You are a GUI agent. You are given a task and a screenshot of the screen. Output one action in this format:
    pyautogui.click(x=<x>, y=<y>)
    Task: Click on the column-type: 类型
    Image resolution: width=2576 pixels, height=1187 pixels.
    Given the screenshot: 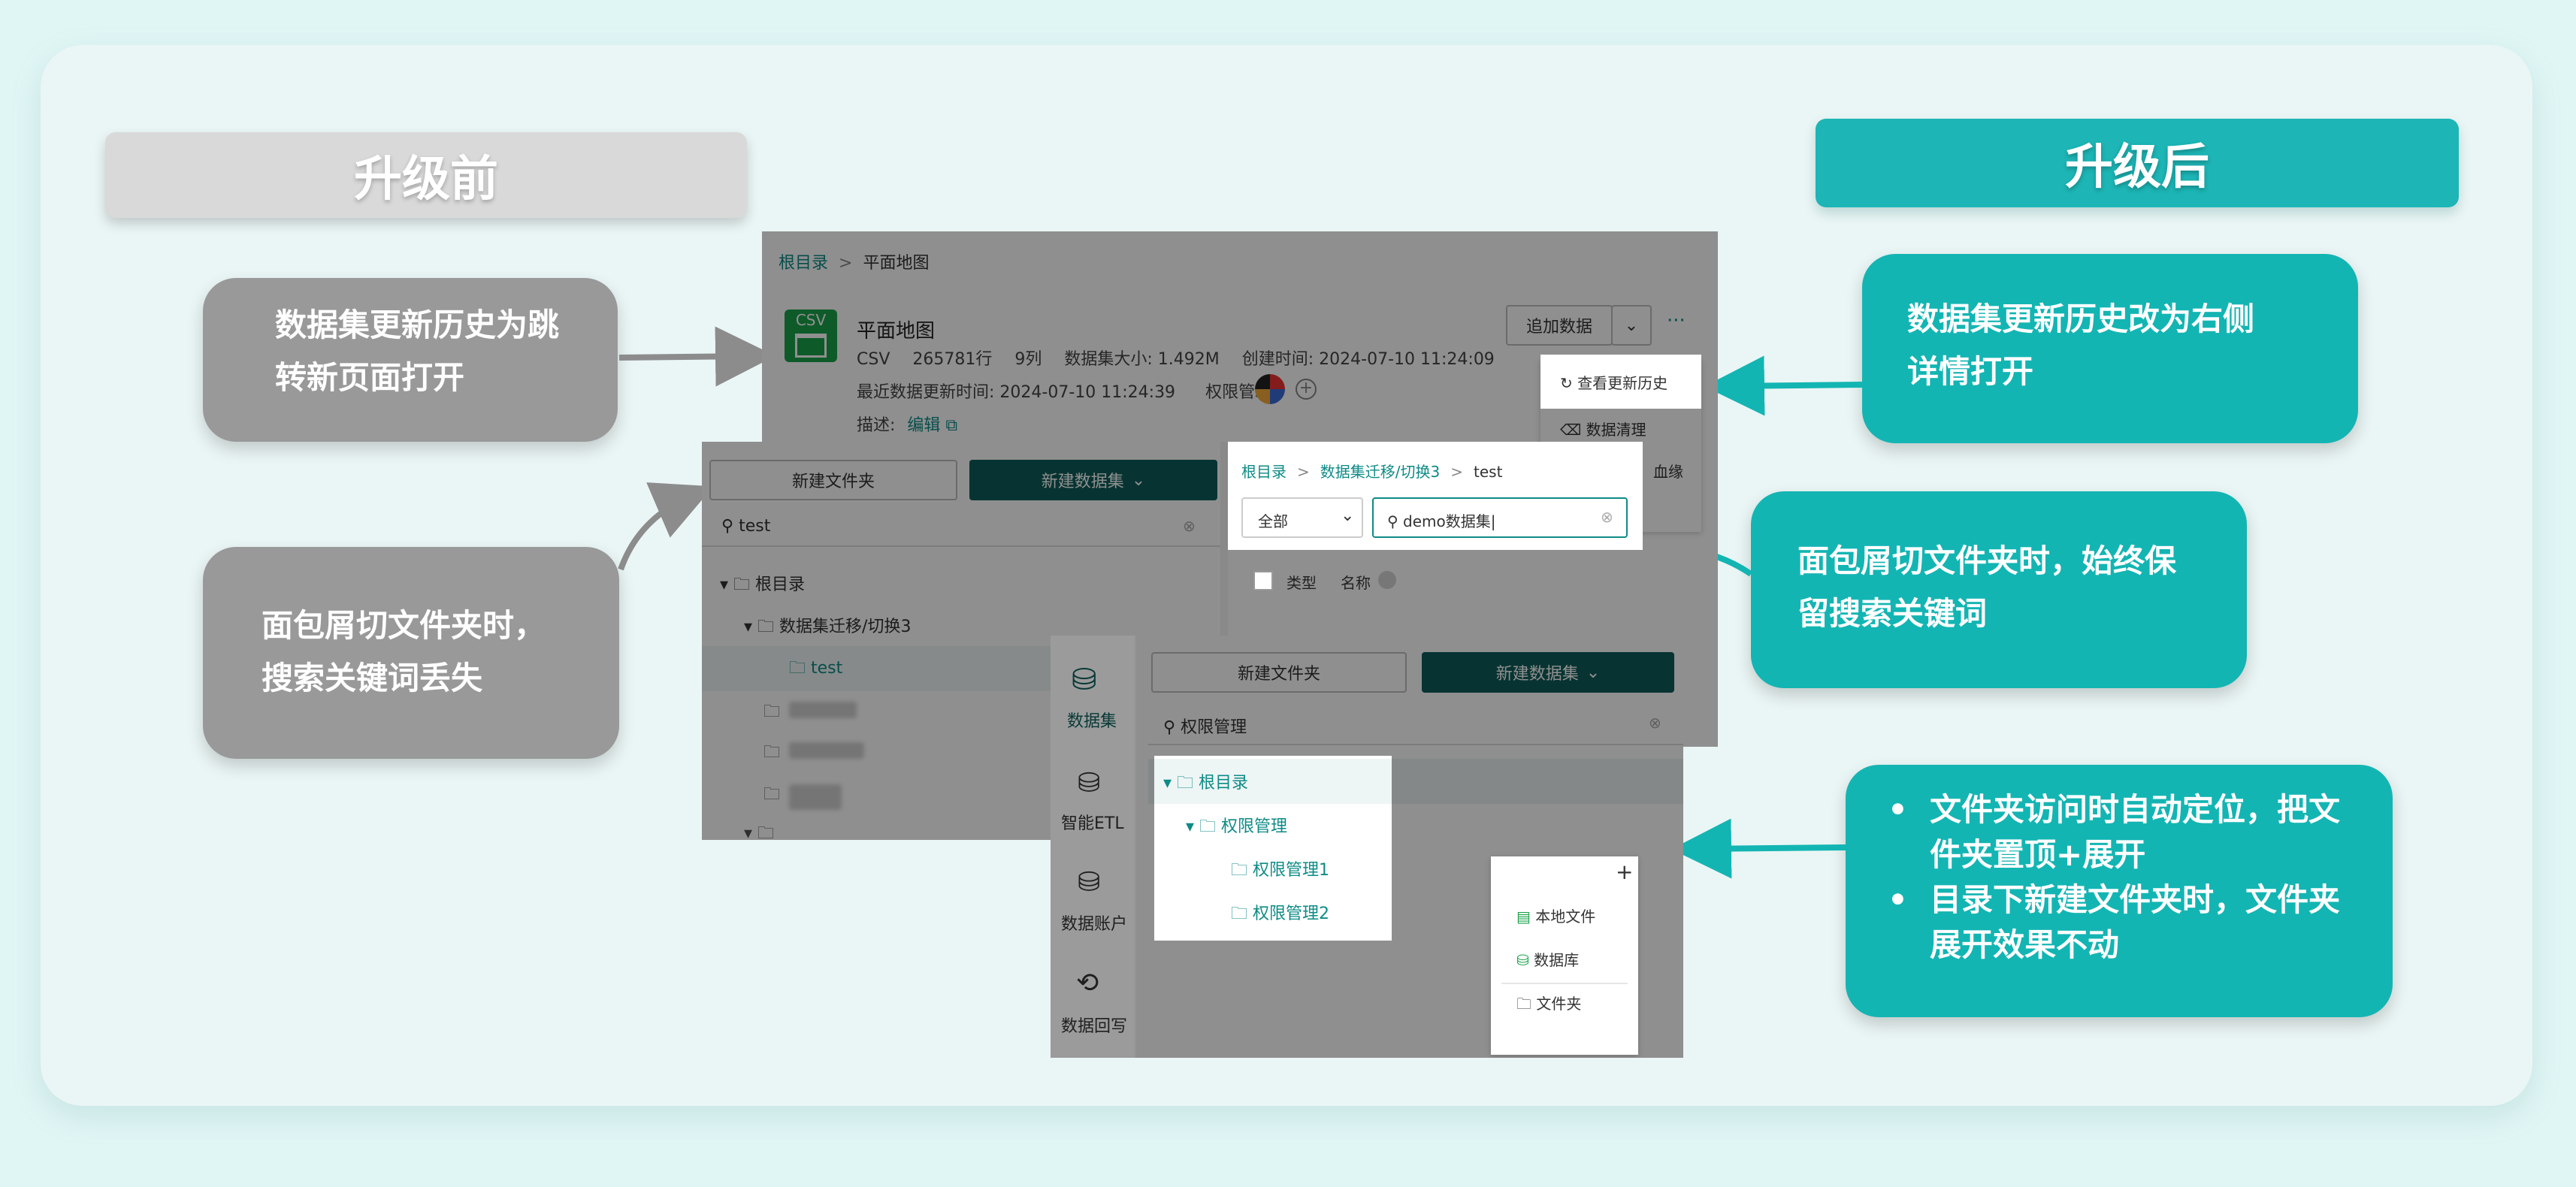 What is the action you would take?
    pyautogui.click(x=1301, y=583)
    